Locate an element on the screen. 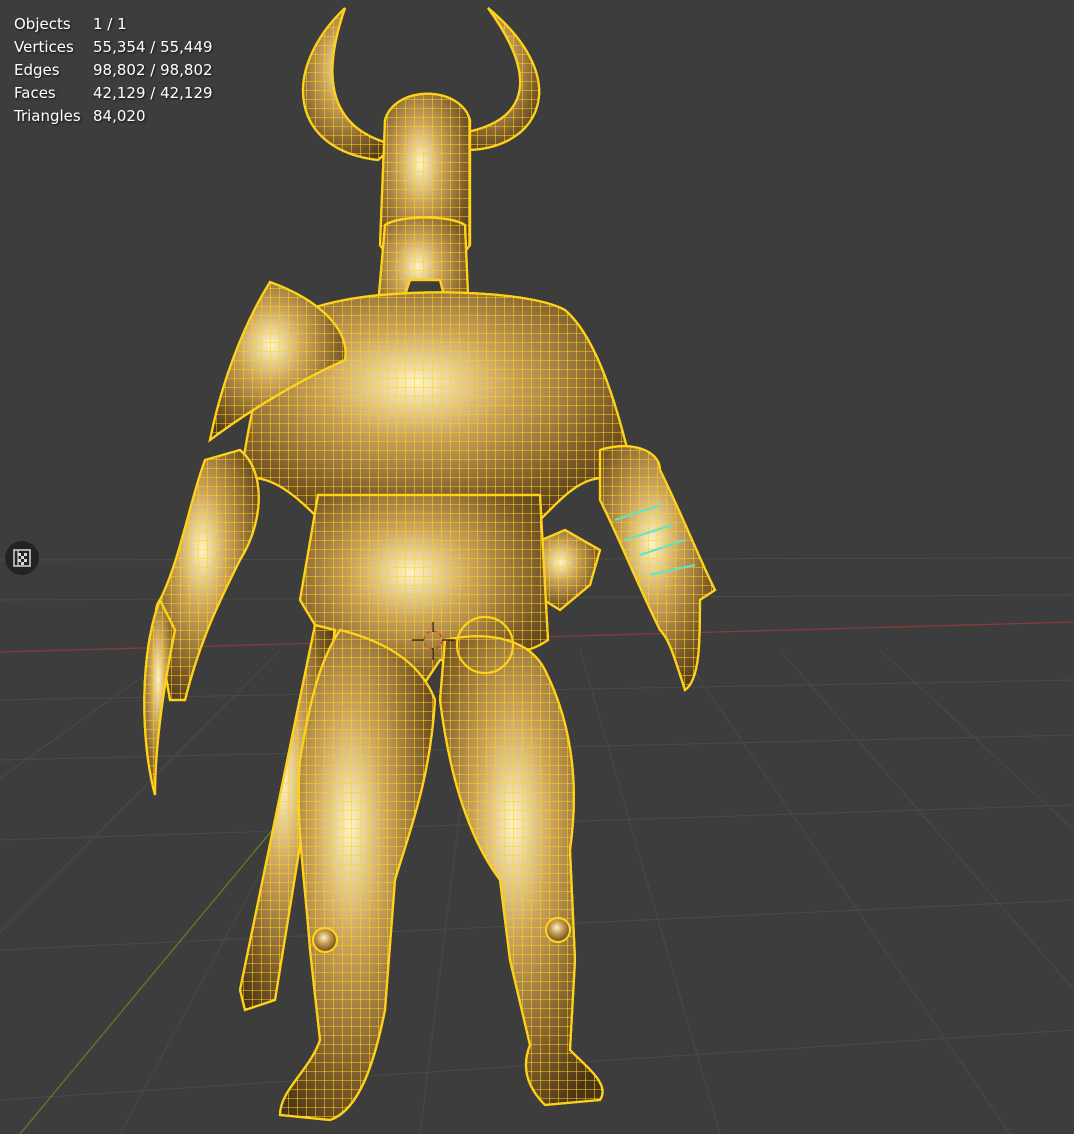 Image resolution: width=1074 pixels, height=1134 pixels. stat-value: 55,354 / 55,449 is located at coordinates (153, 47).